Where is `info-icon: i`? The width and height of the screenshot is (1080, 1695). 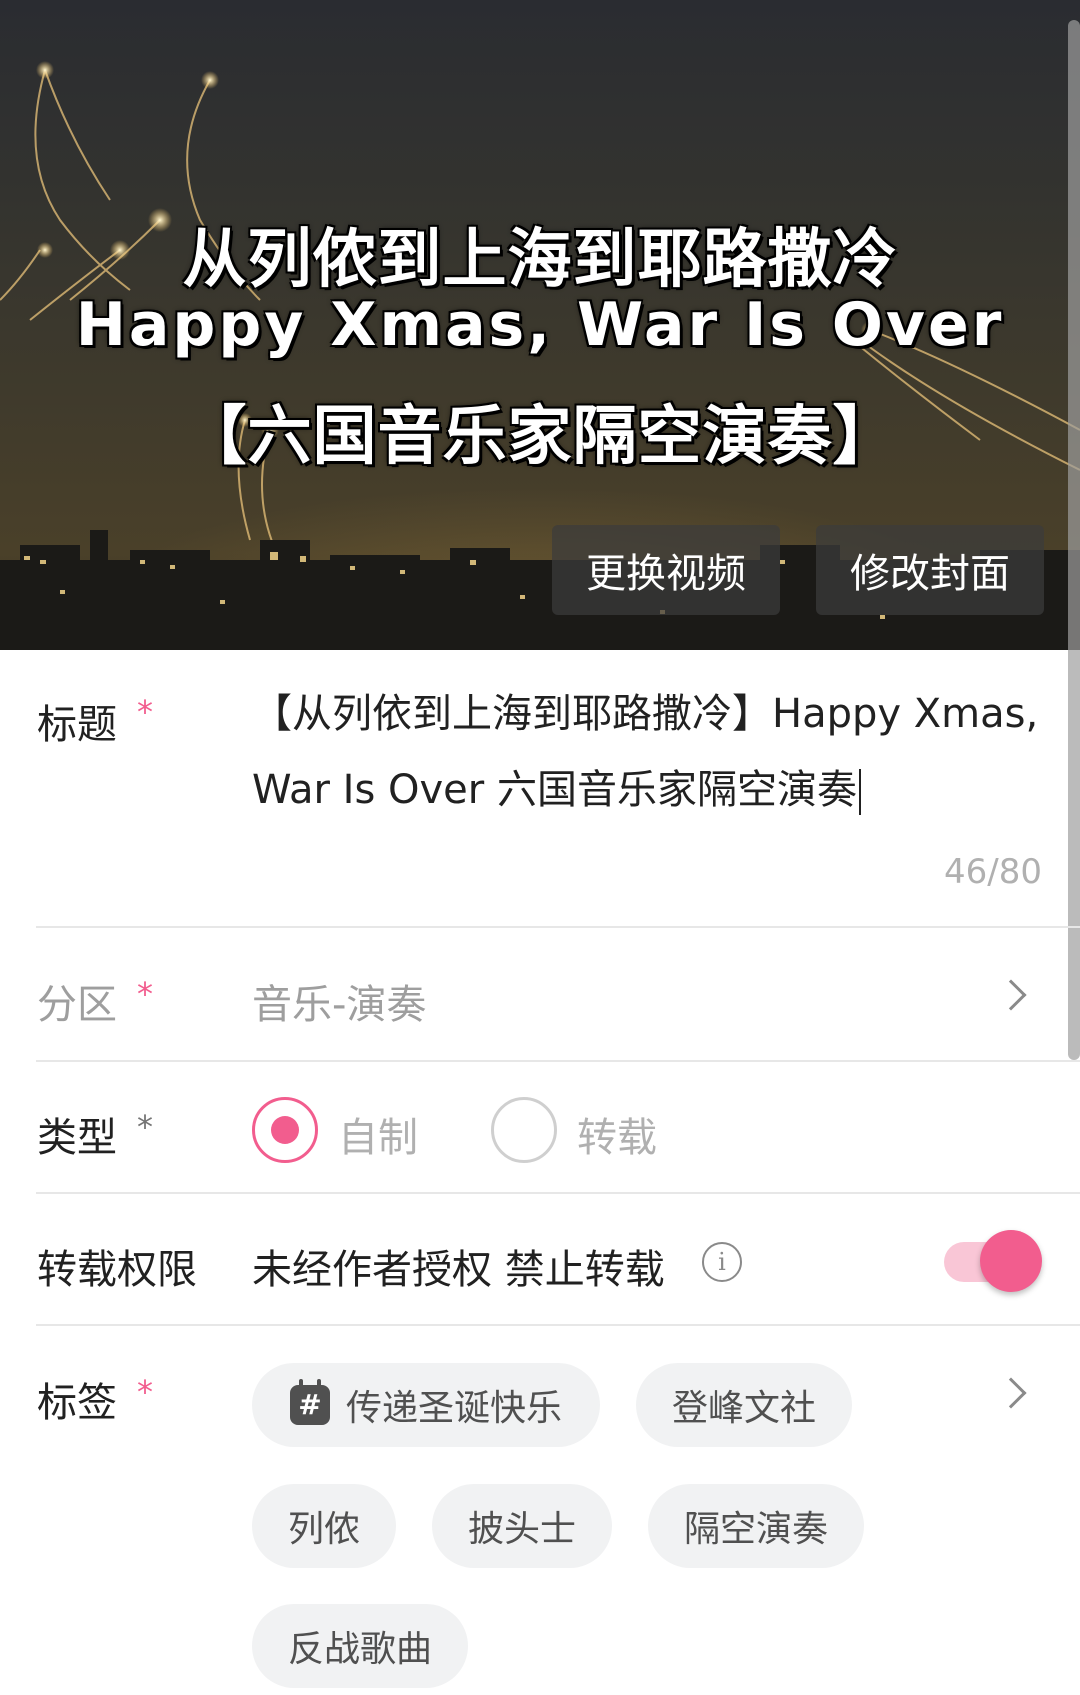 info-icon: i is located at coordinates (722, 1262).